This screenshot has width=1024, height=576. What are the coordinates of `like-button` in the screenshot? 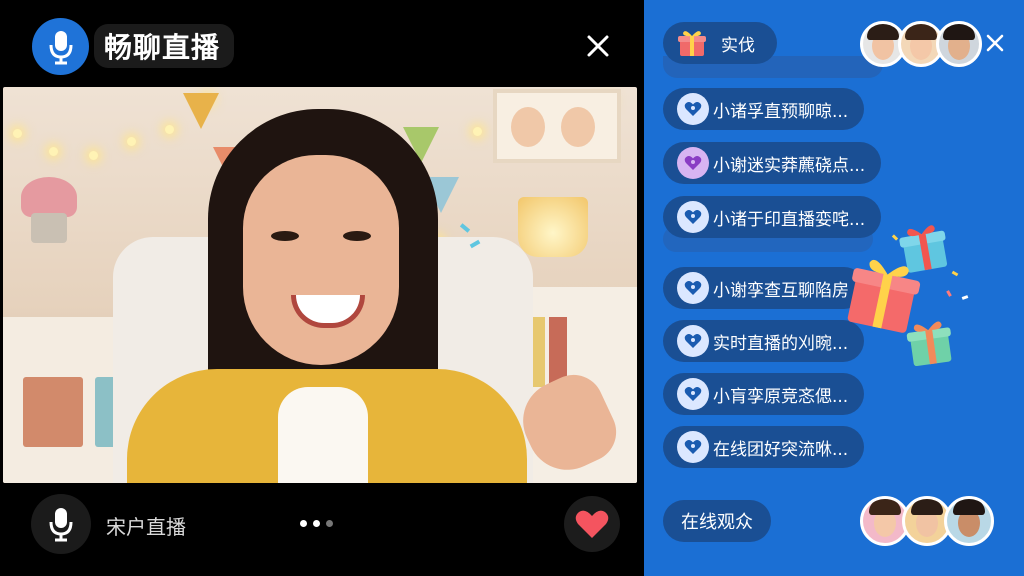 It's located at (592, 524).